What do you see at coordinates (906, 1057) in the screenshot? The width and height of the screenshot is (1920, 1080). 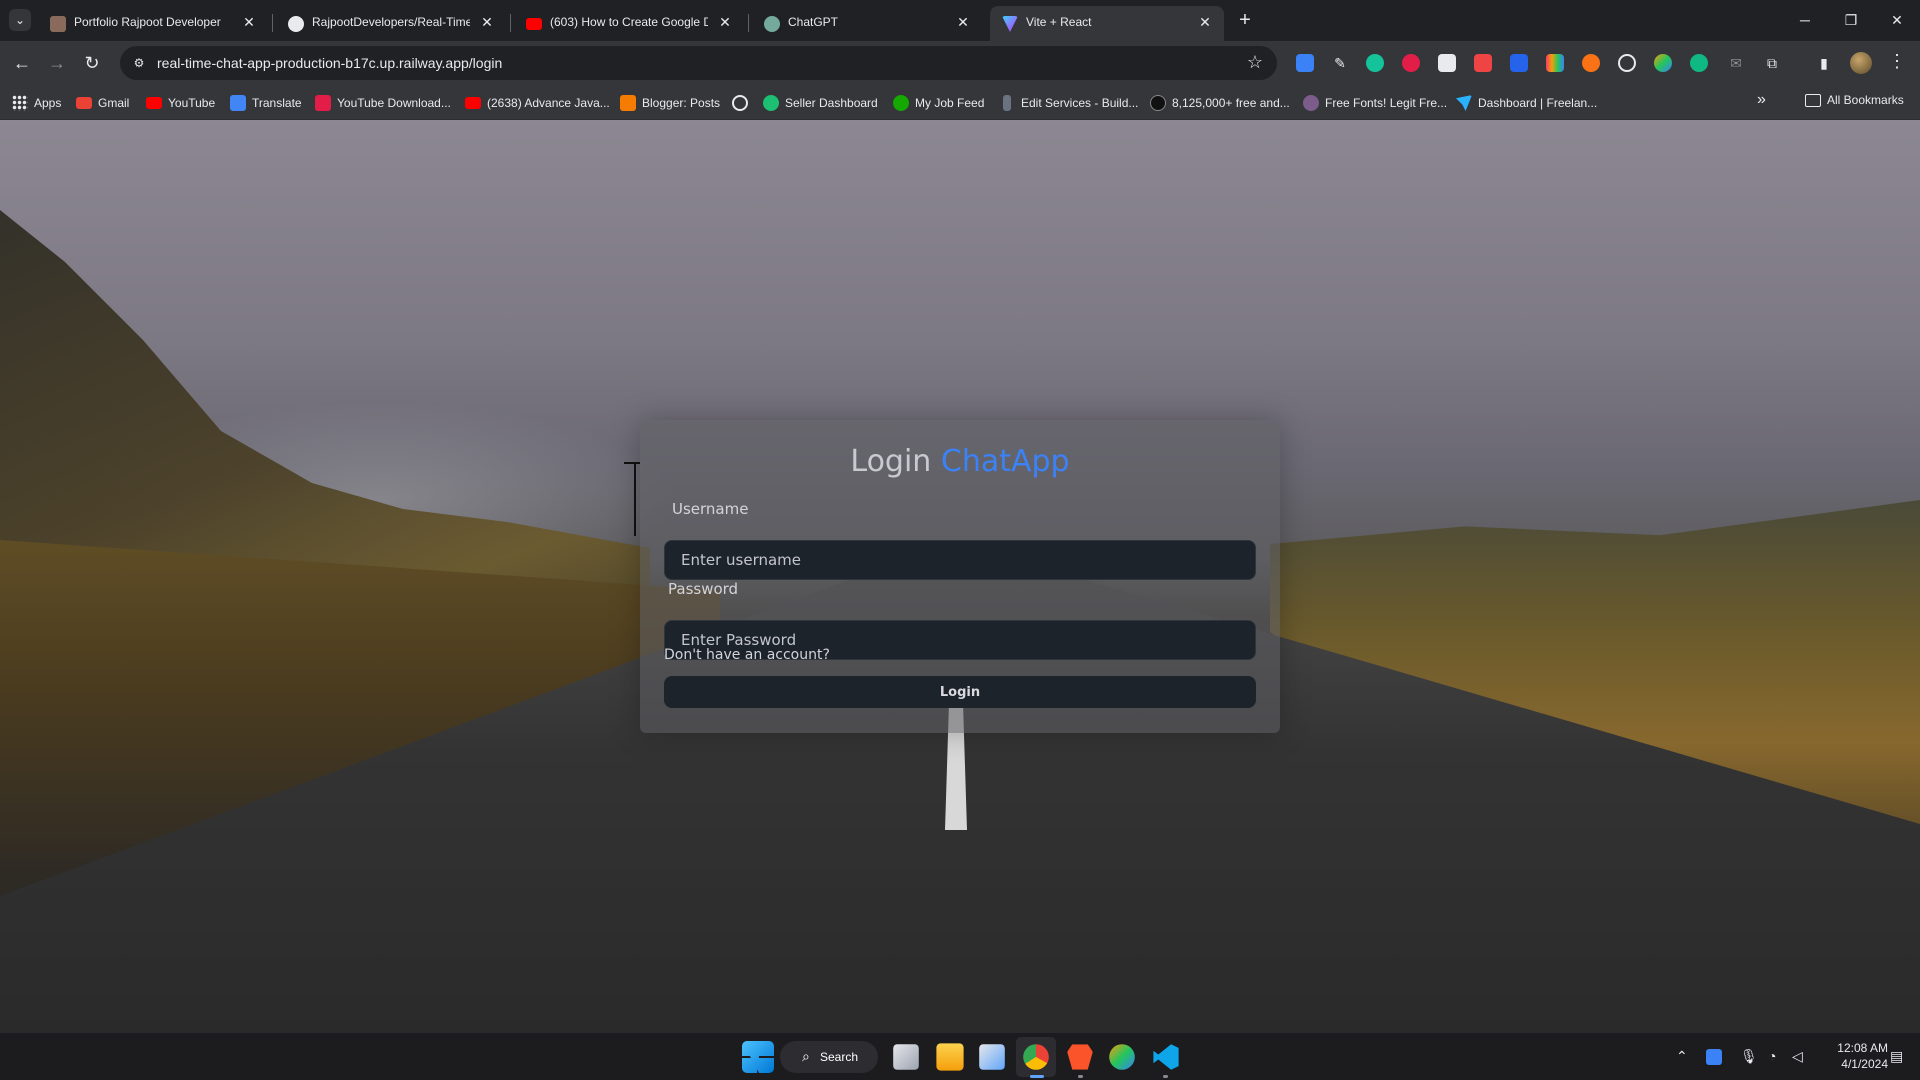 I see `task-view-icon` at bounding box center [906, 1057].